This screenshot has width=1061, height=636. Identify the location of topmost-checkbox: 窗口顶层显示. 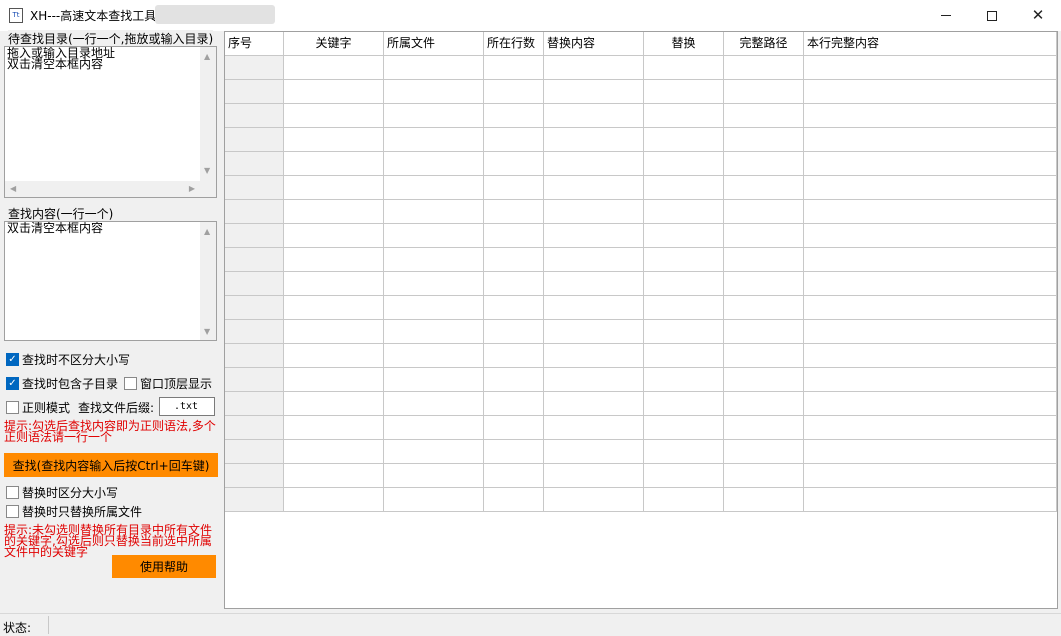
(168, 383).